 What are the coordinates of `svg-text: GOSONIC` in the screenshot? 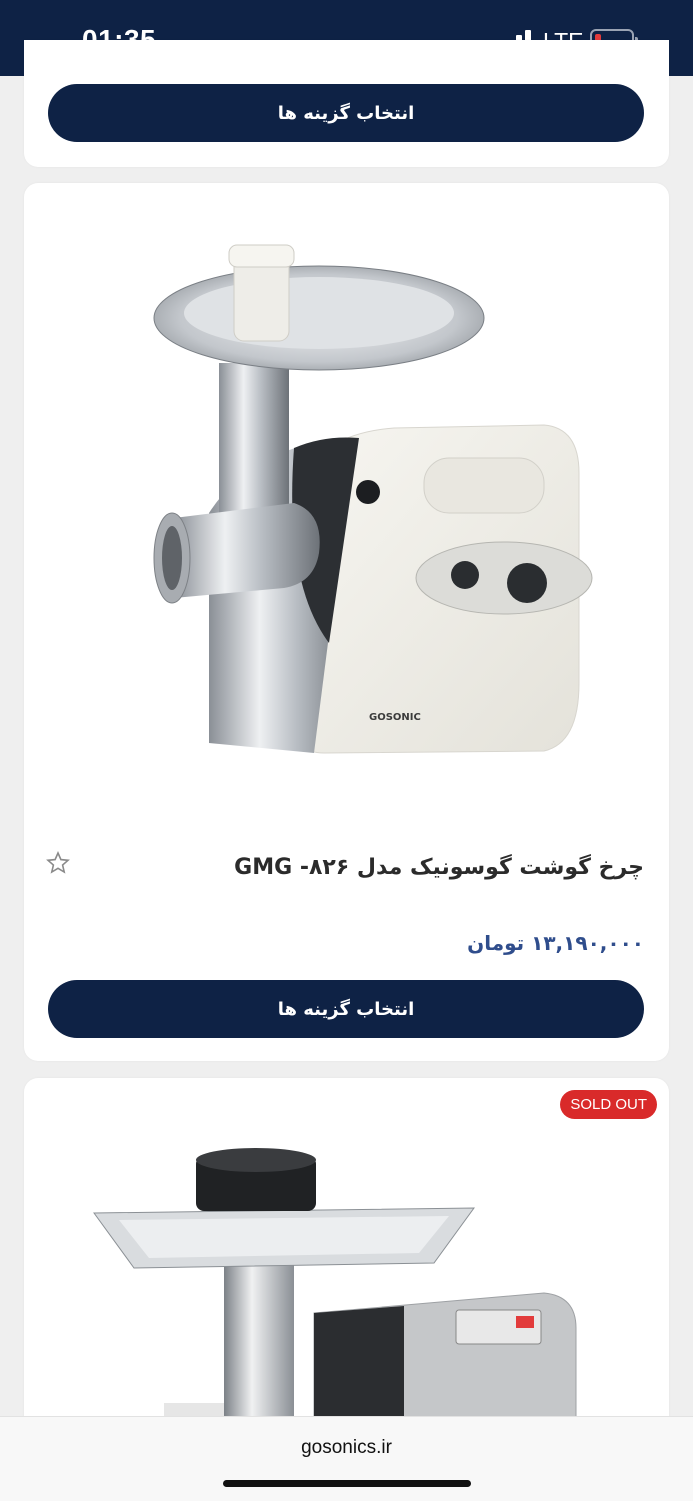 It's located at (395, 717).